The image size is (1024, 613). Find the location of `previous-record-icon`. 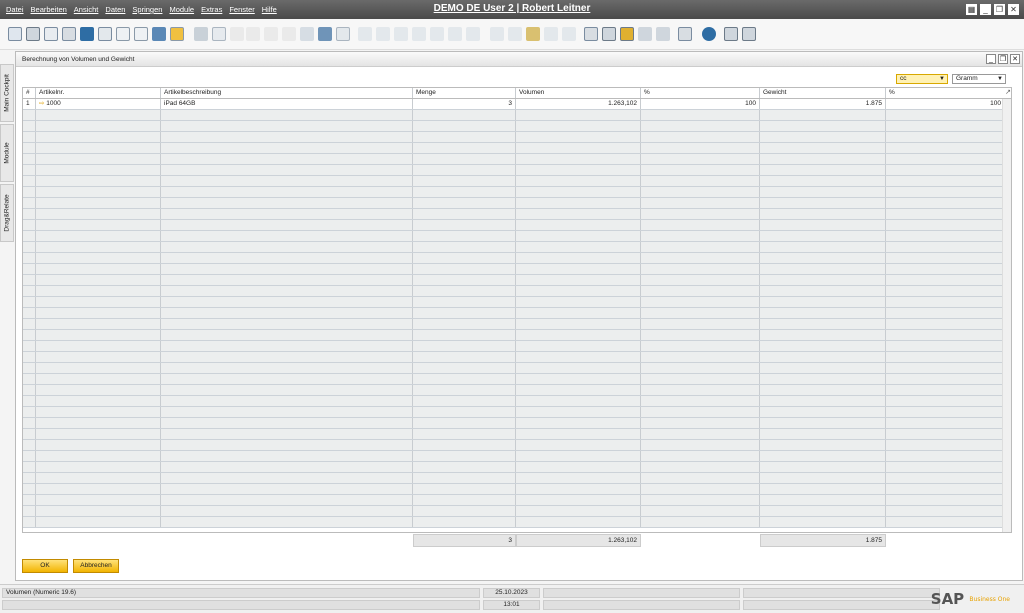

previous-record-icon is located at coordinates (253, 34).